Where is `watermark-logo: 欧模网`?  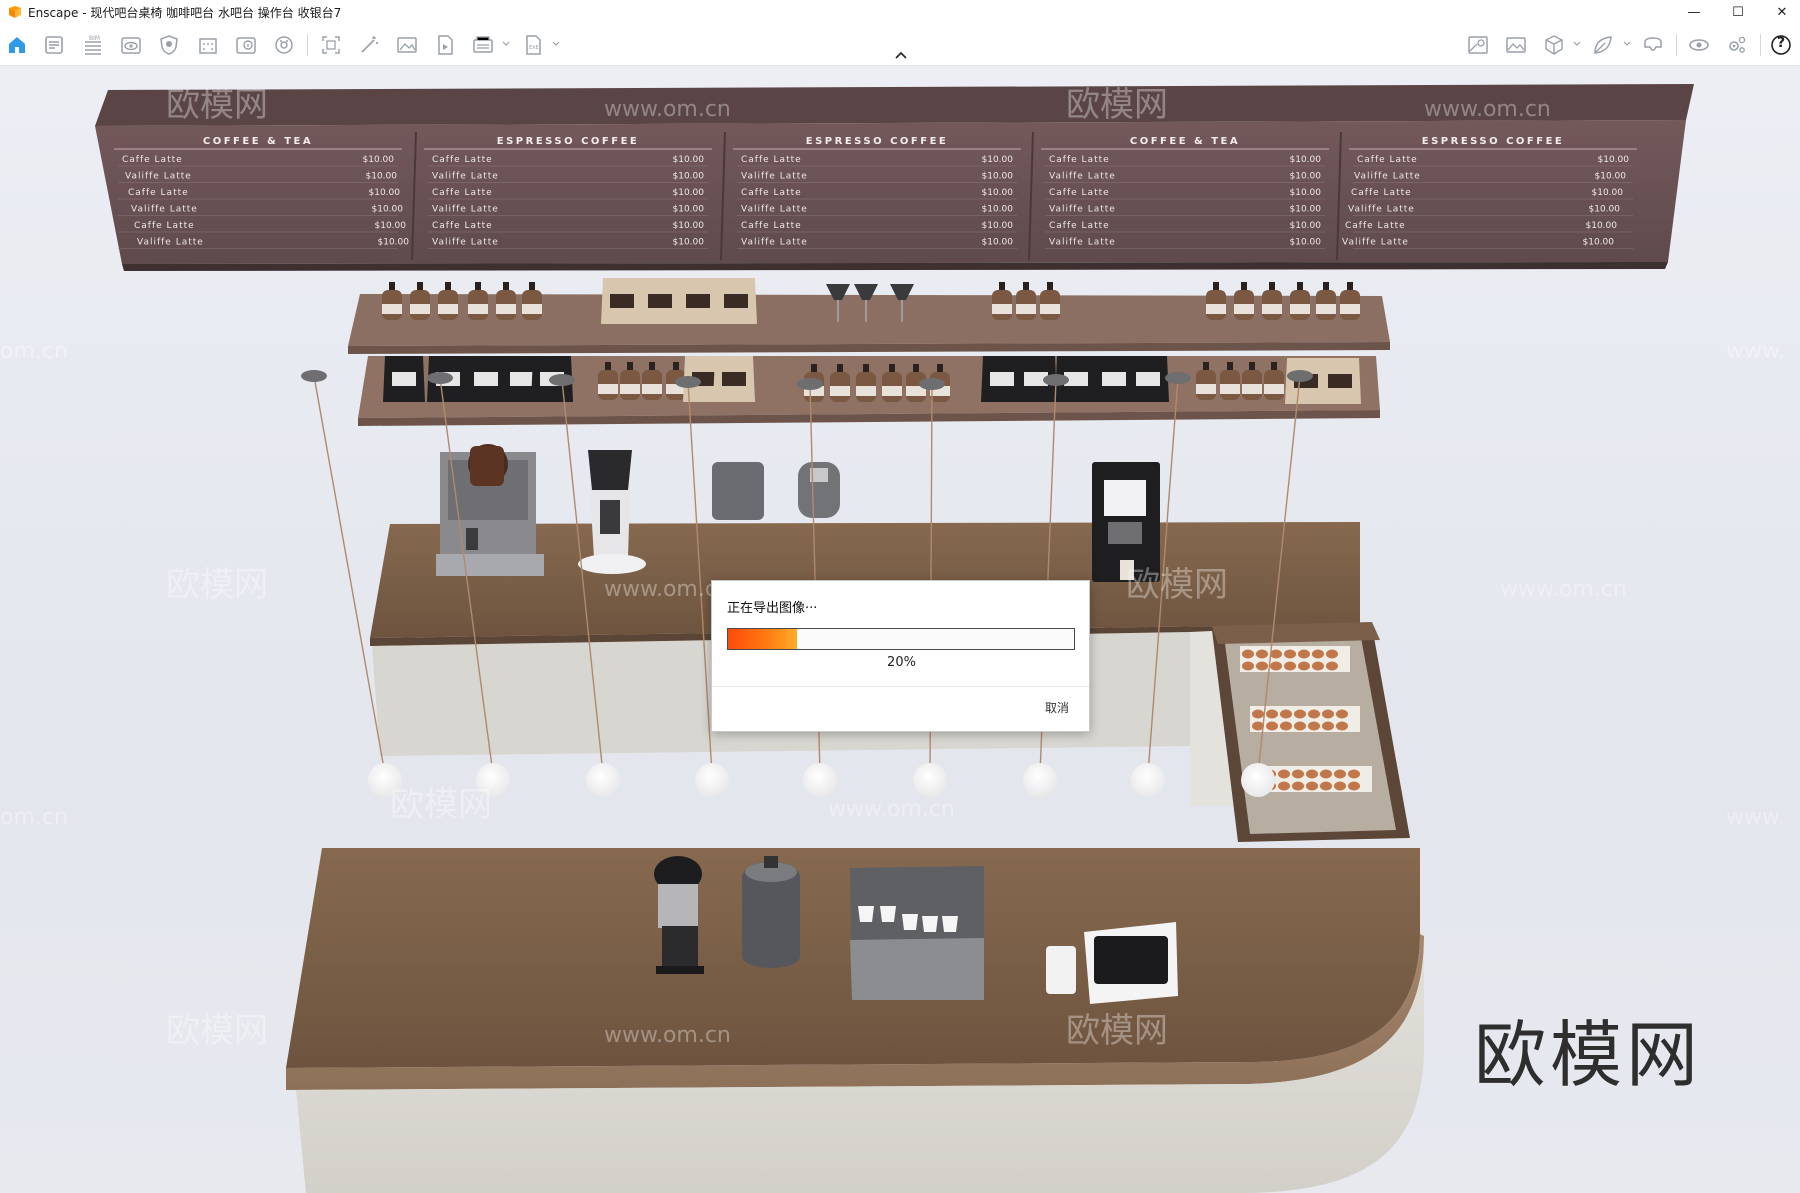
watermark-logo: 欧模网 is located at coordinates (217, 585).